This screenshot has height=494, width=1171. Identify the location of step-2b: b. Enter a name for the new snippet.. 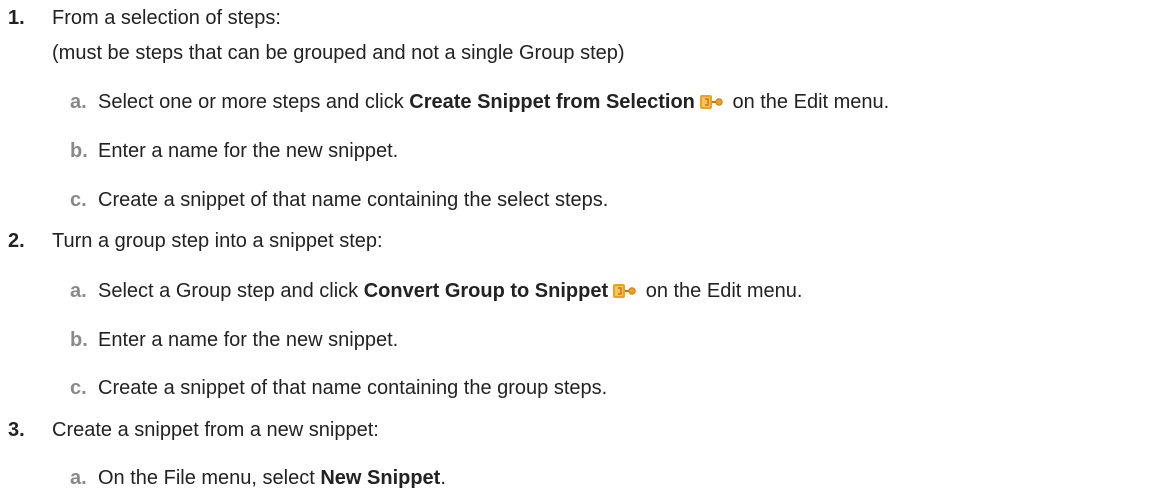
(585, 340).